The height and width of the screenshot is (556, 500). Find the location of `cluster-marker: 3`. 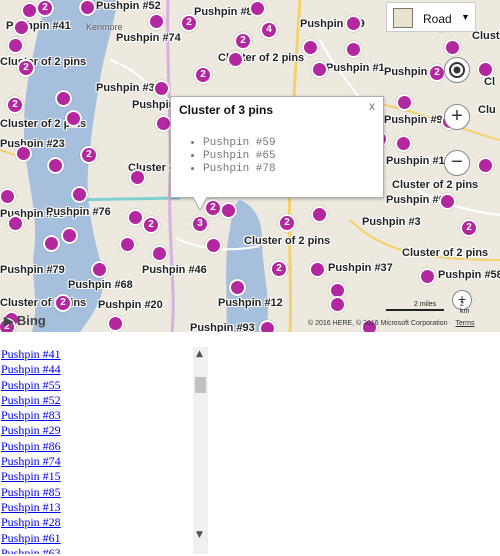

cluster-marker: 3 is located at coordinates (200, 224).